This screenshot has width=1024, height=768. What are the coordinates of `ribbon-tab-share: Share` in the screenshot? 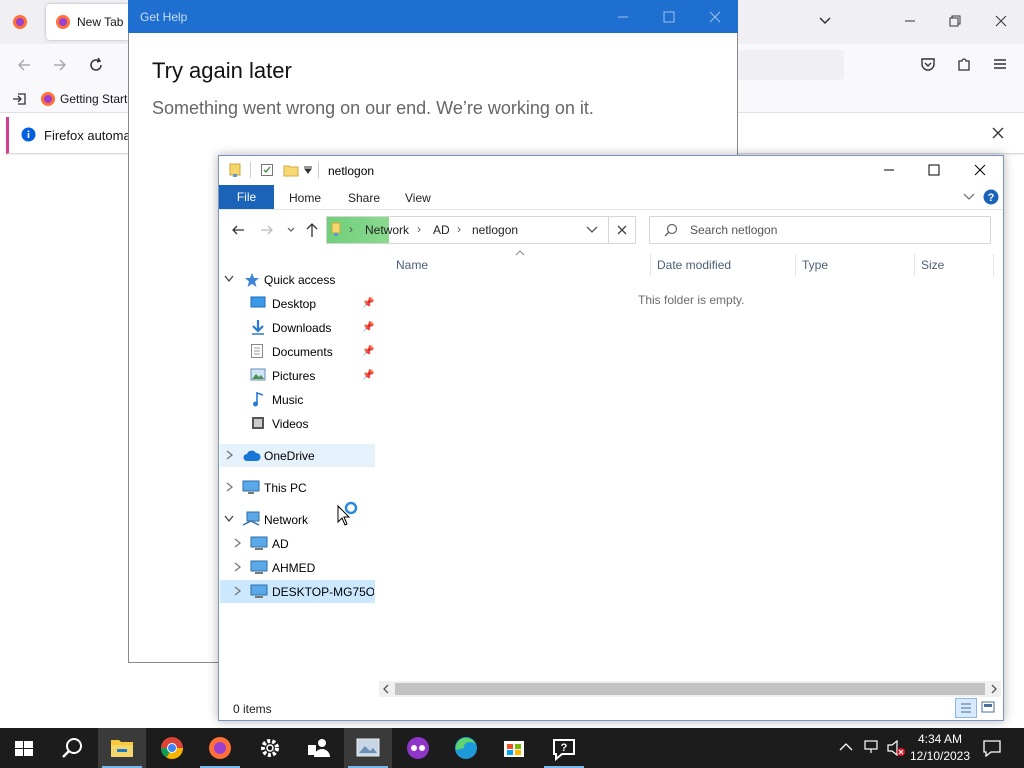 It's located at (364, 198).